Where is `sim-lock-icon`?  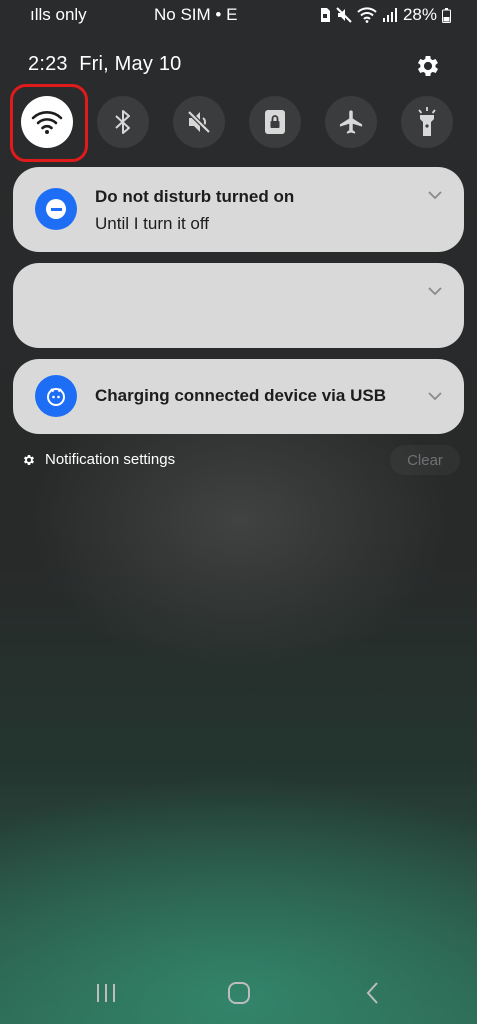
sim-lock-icon is located at coordinates (325, 15).